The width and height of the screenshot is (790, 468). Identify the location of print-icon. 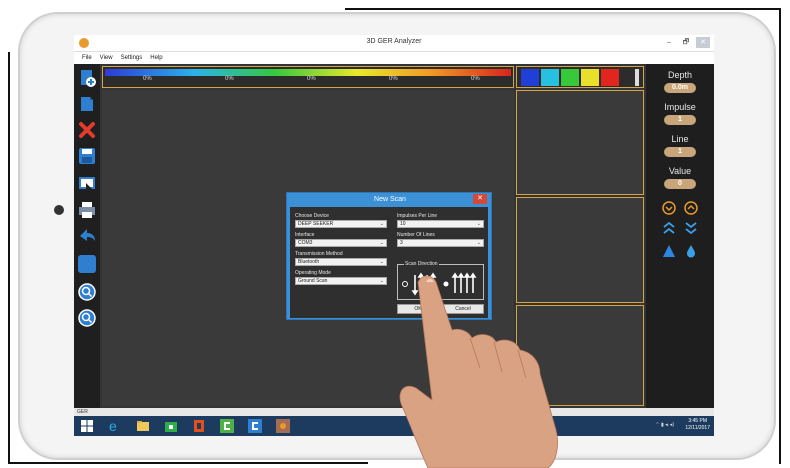
(87, 210).